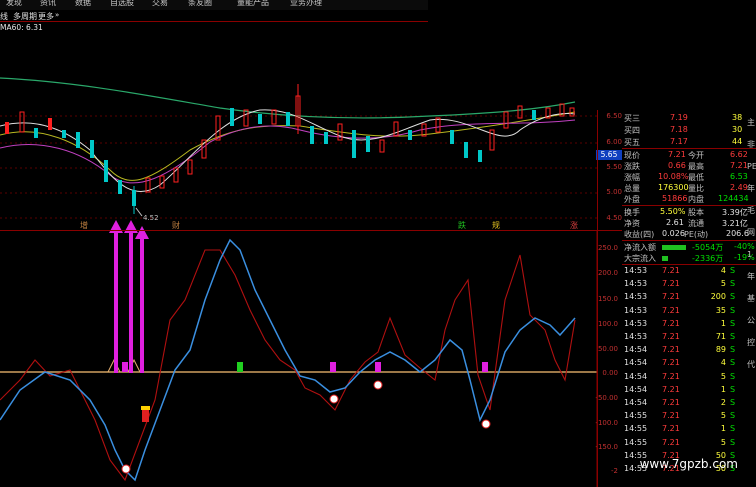 This screenshot has height=487, width=756. I want to click on tick-row: 14:54 7.21 1 S, so click(680, 389).